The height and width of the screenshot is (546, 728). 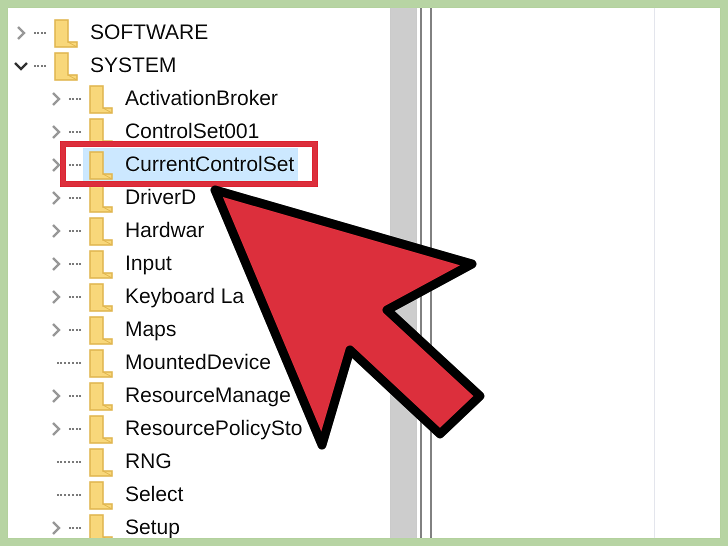 What do you see at coordinates (21, 65) in the screenshot?
I see `chevron-down-icon` at bounding box center [21, 65].